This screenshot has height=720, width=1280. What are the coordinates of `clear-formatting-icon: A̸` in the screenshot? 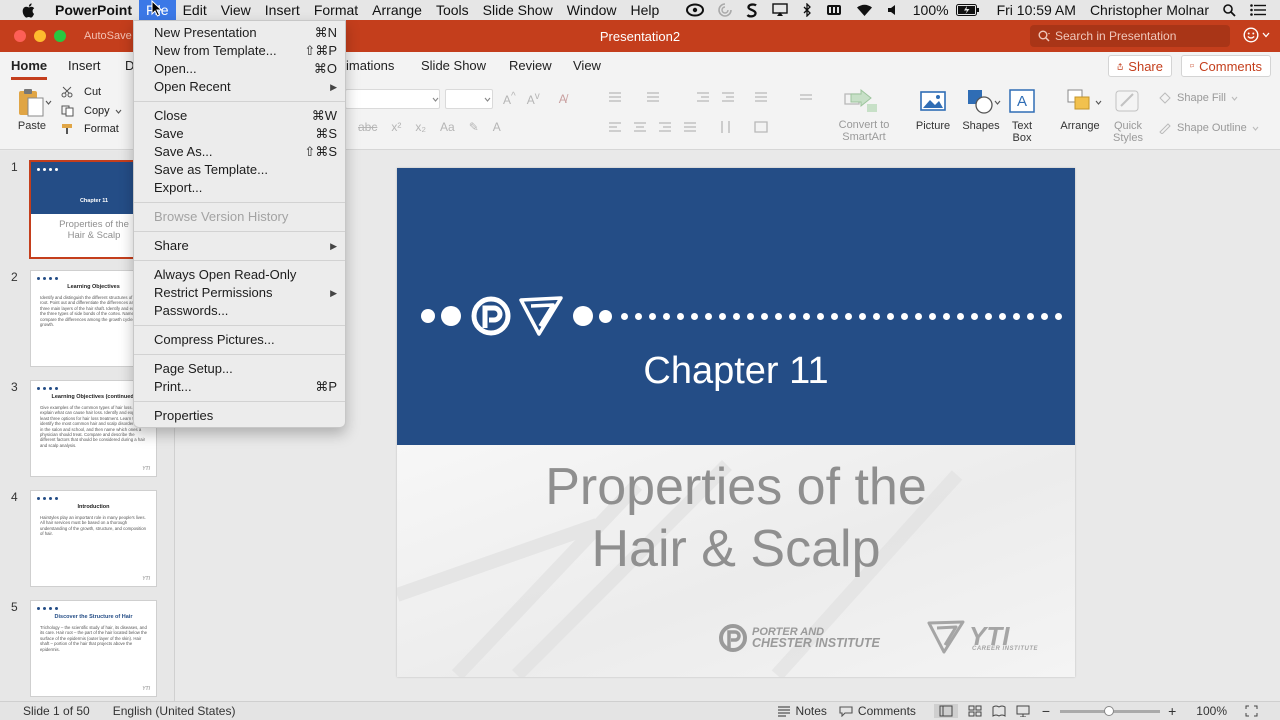 It's located at (563, 99).